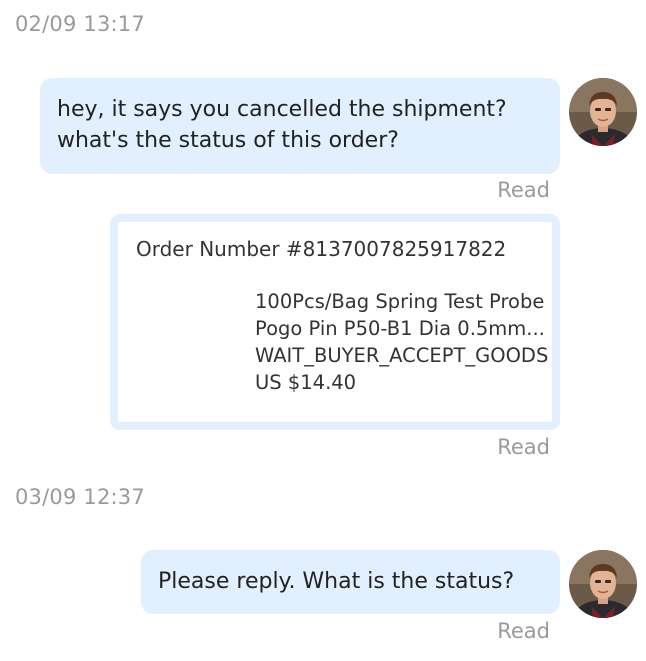  Describe the element at coordinates (402, 355) in the screenshot. I see `order-status: WAIT_BUYER_ACCEPT_GOODS` at that location.